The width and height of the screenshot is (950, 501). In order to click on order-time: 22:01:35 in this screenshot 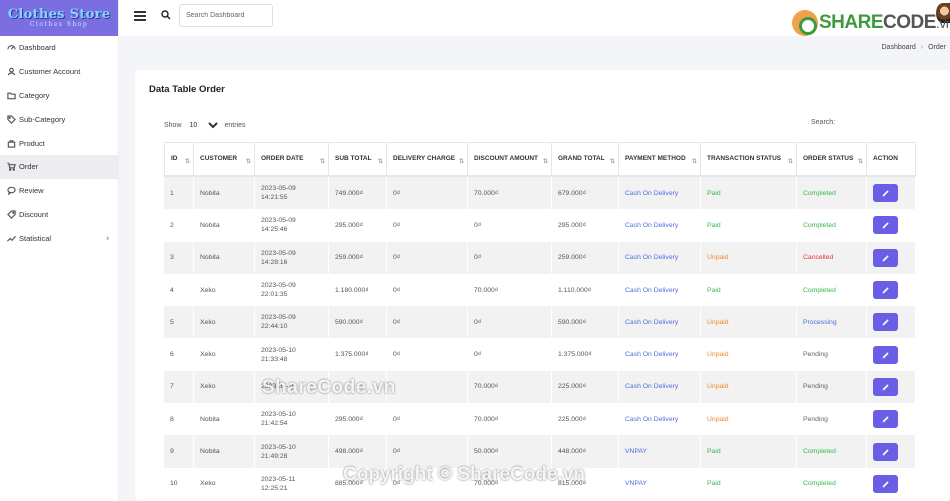, I will do `click(274, 295)`.